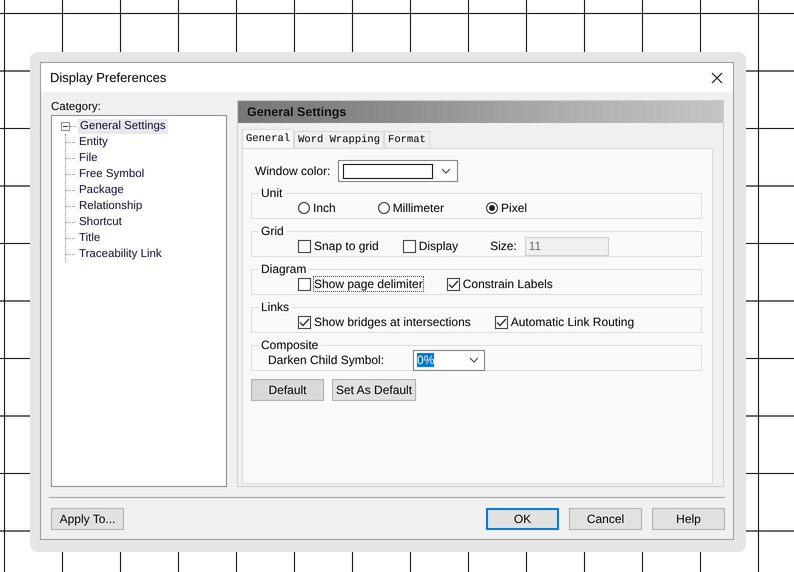 This screenshot has height=572, width=794. I want to click on tab: Format, so click(407, 139).